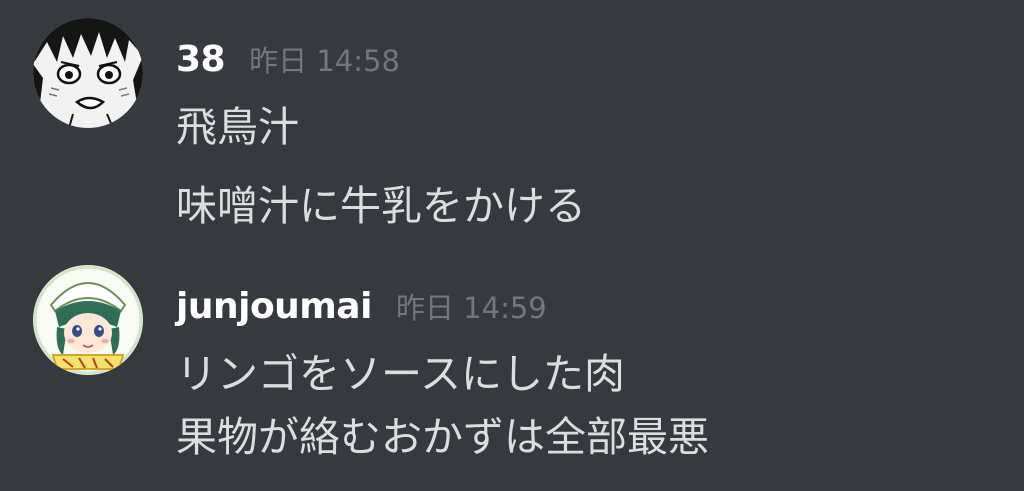 The image size is (1024, 491). Describe the element at coordinates (442, 437) in the screenshot. I see `message-text: 果物が絡むおかずは全部最悪` at that location.